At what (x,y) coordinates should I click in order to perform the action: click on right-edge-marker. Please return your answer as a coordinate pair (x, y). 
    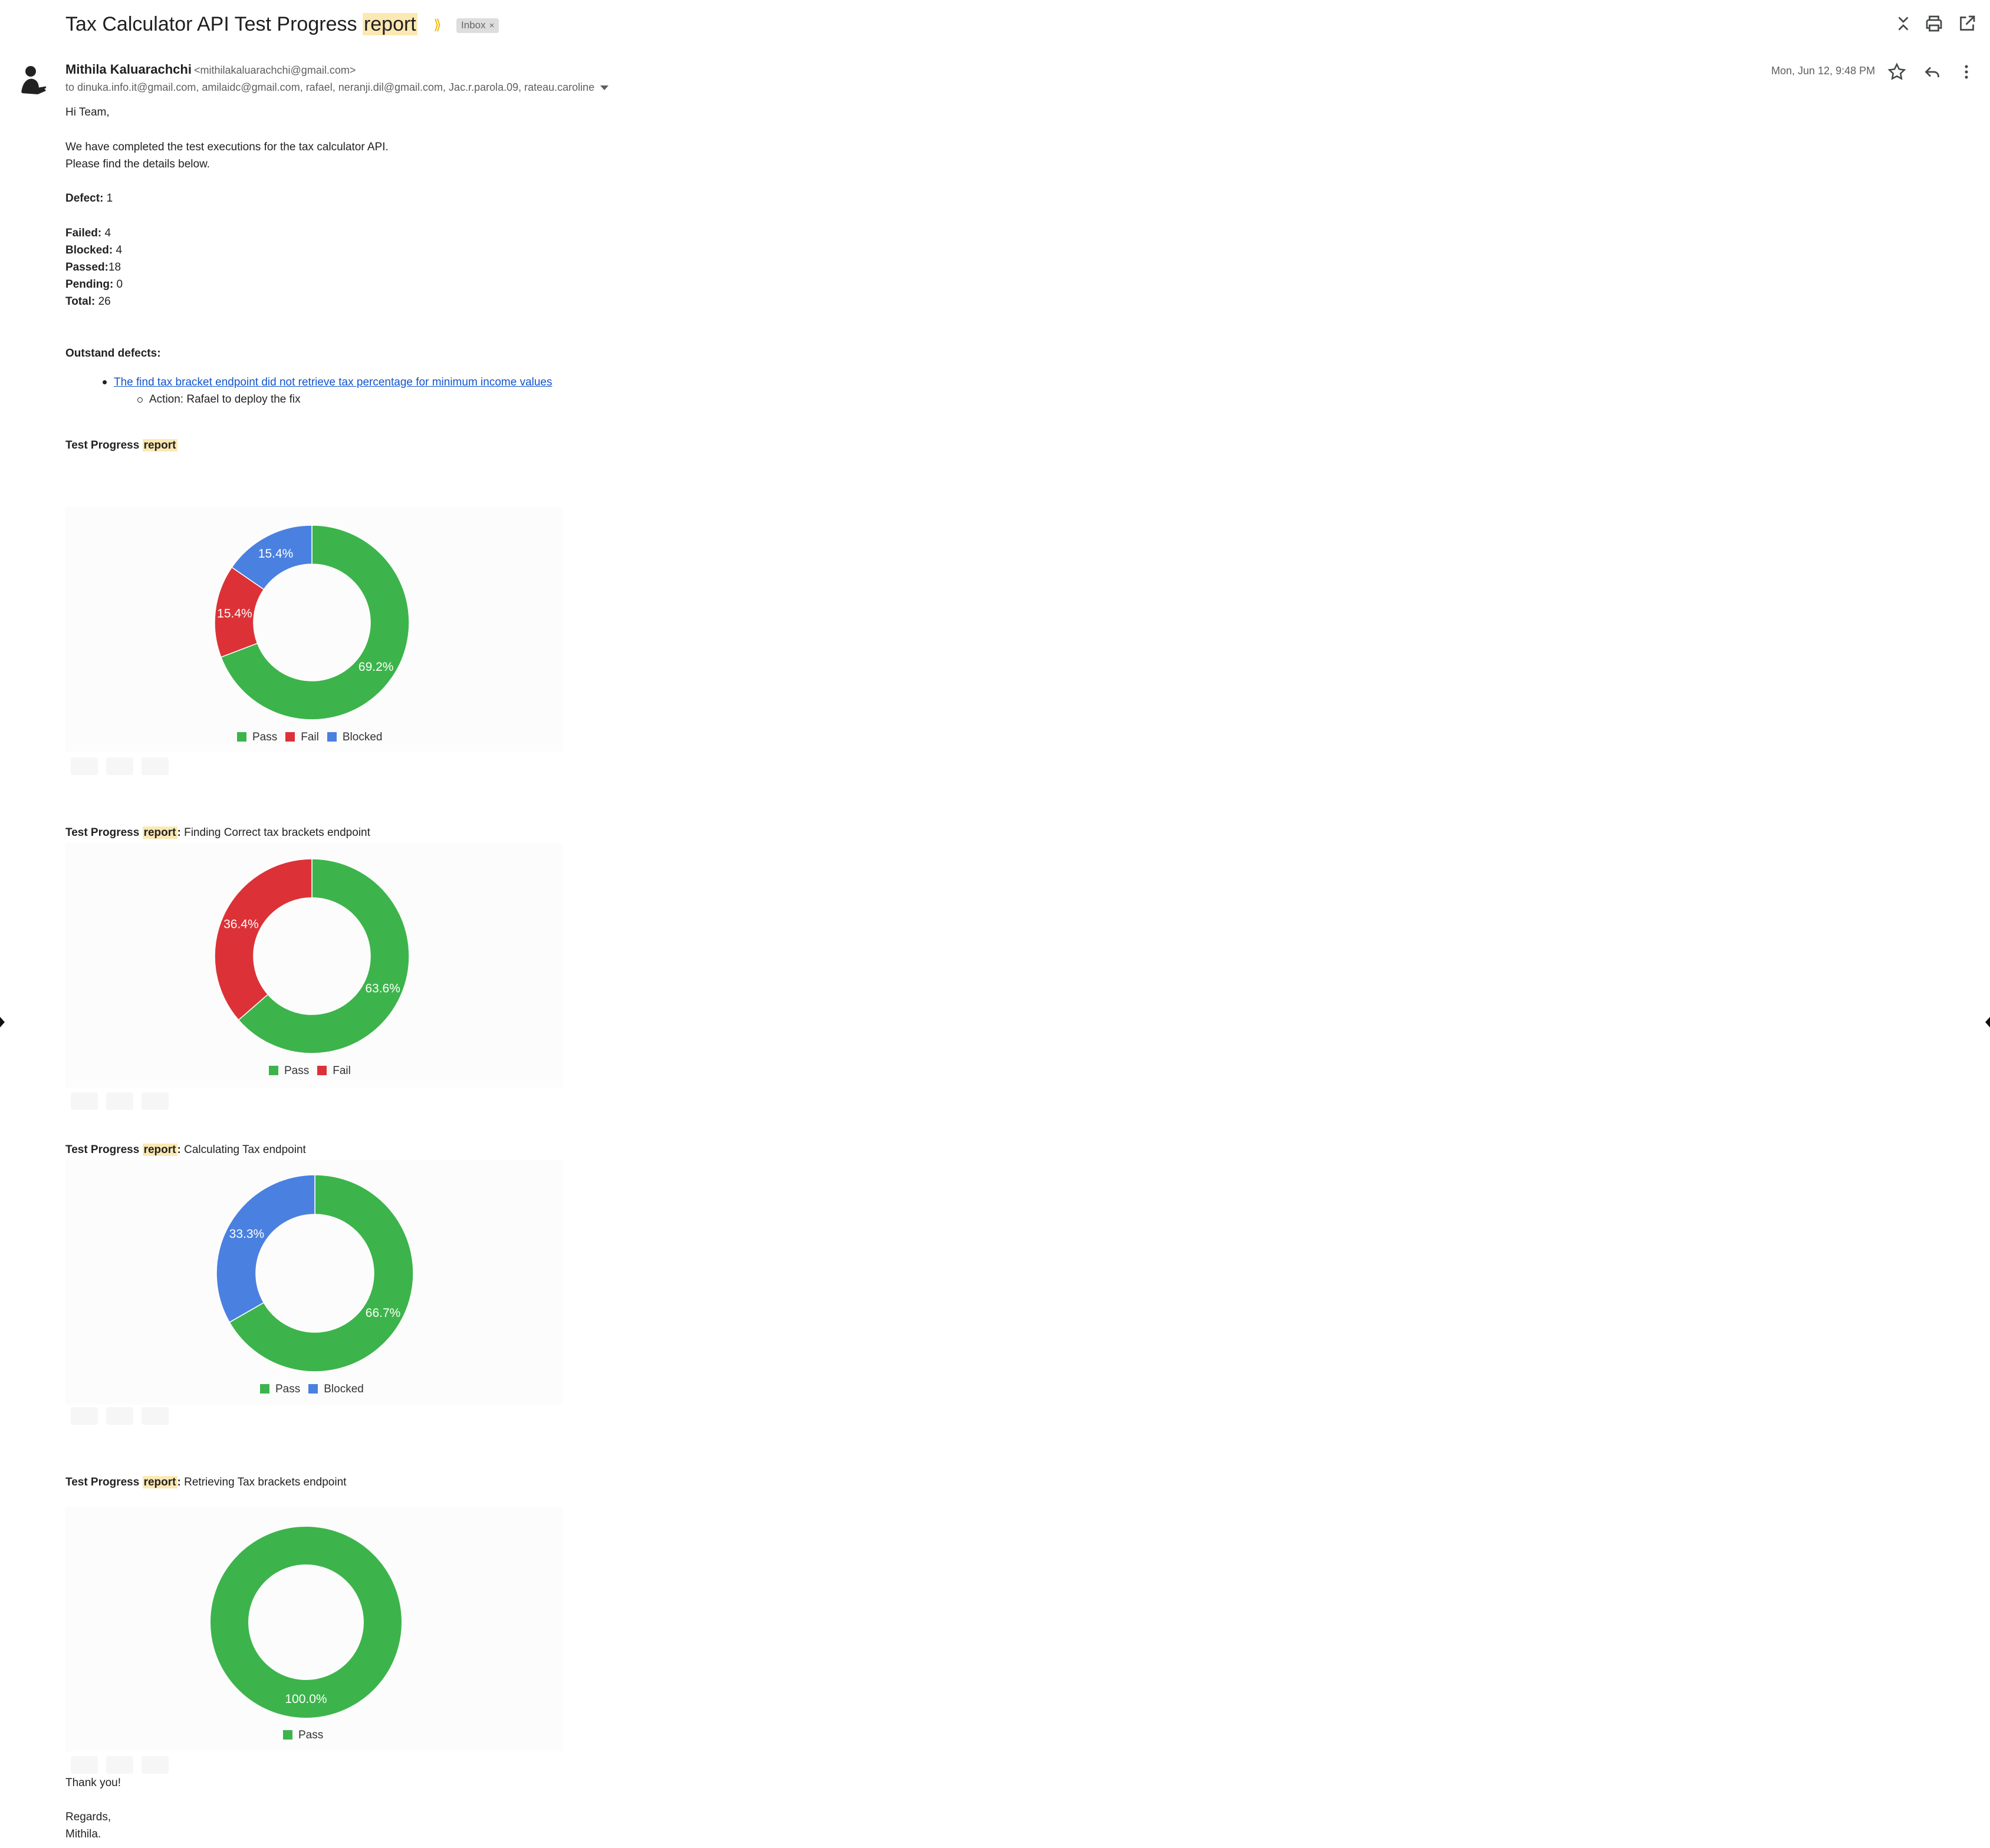
    Looking at the image, I should click on (1987, 1022).